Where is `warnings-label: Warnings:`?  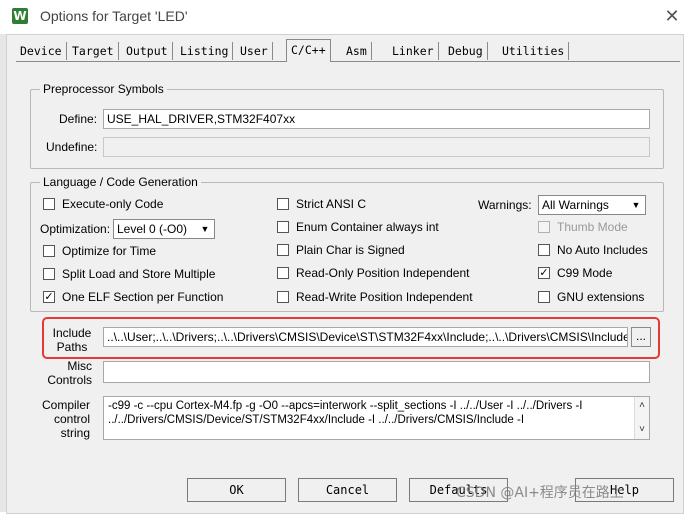
warnings-label: Warnings: is located at coordinates (505, 205).